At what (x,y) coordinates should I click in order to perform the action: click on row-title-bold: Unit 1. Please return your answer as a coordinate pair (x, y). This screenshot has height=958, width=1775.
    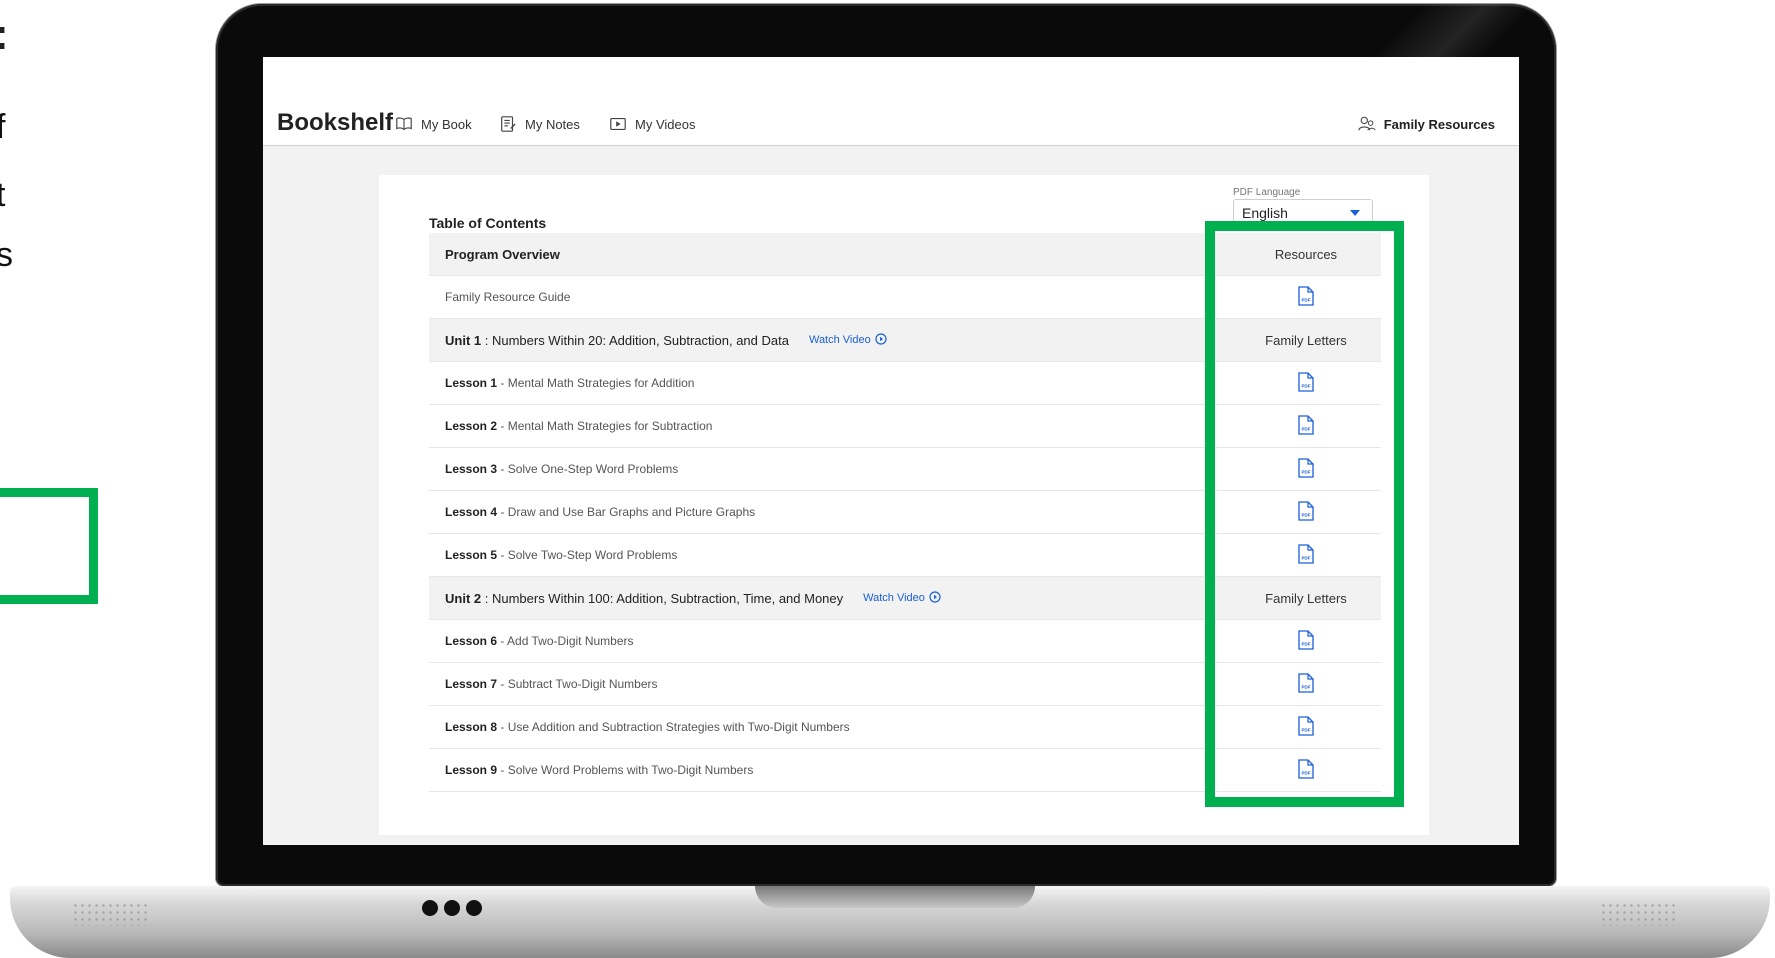
    Looking at the image, I should click on (463, 340).